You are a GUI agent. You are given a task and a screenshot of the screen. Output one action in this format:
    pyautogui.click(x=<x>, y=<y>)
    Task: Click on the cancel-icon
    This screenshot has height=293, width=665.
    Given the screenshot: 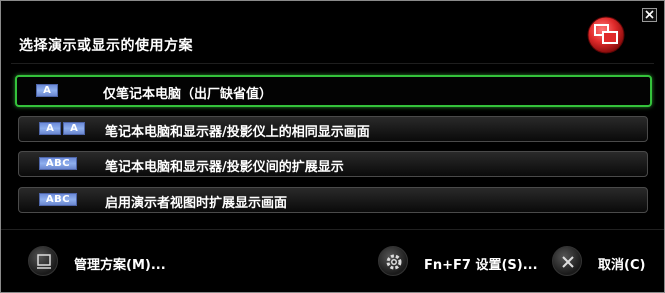 What is the action you would take?
    pyautogui.click(x=567, y=261)
    